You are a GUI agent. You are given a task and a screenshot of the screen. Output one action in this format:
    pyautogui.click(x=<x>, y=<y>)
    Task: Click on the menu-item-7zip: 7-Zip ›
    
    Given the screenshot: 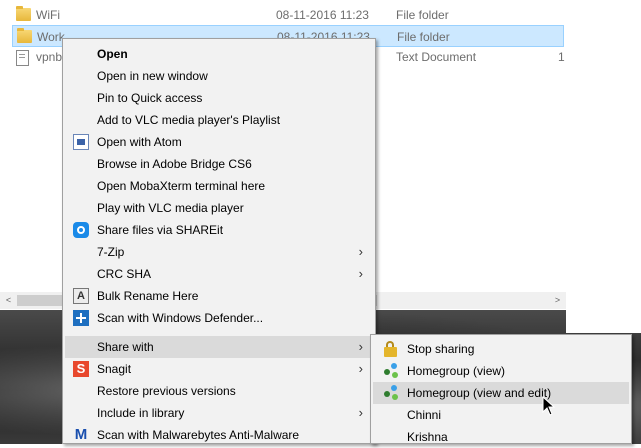 What is the action you would take?
    pyautogui.click(x=219, y=252)
    